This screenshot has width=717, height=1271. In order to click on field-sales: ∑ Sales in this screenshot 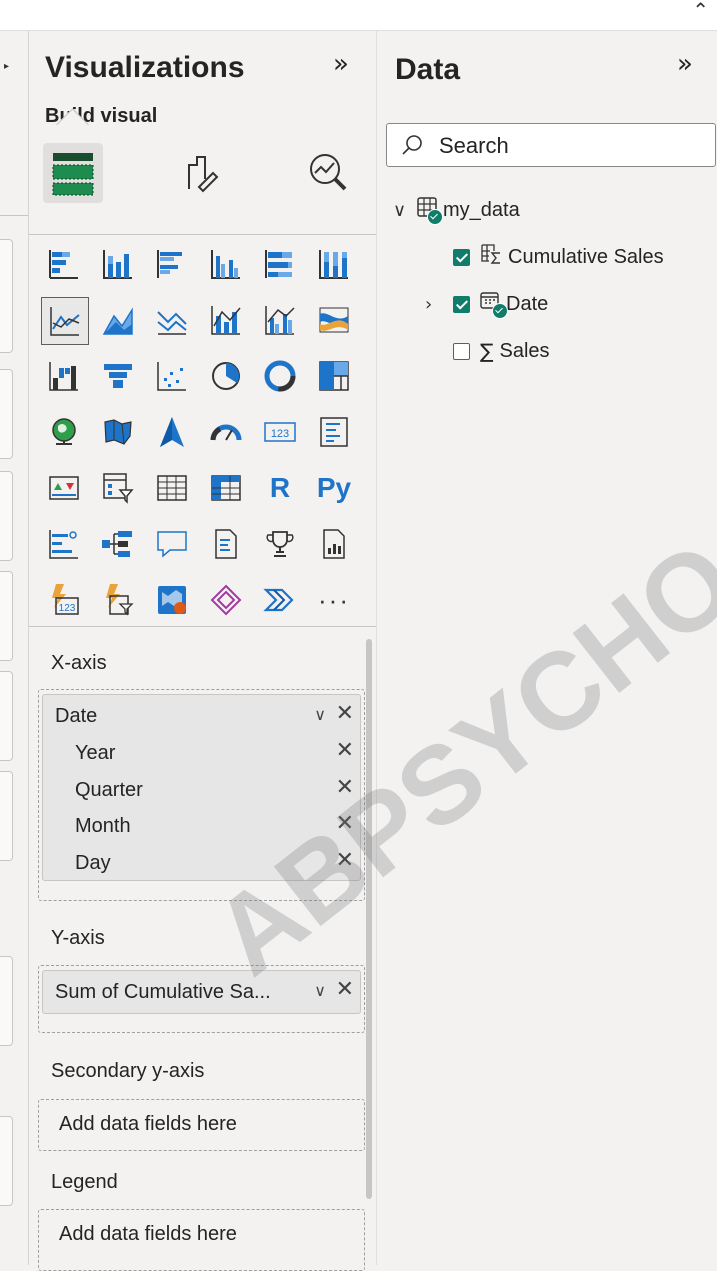, I will do `click(501, 351)`.